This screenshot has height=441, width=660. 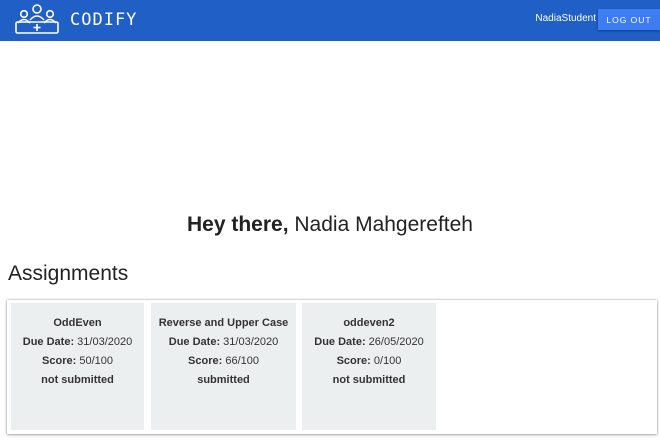 What do you see at coordinates (383, 224) in the screenshot?
I see `student-name: Nadia Mahgerefteh` at bounding box center [383, 224].